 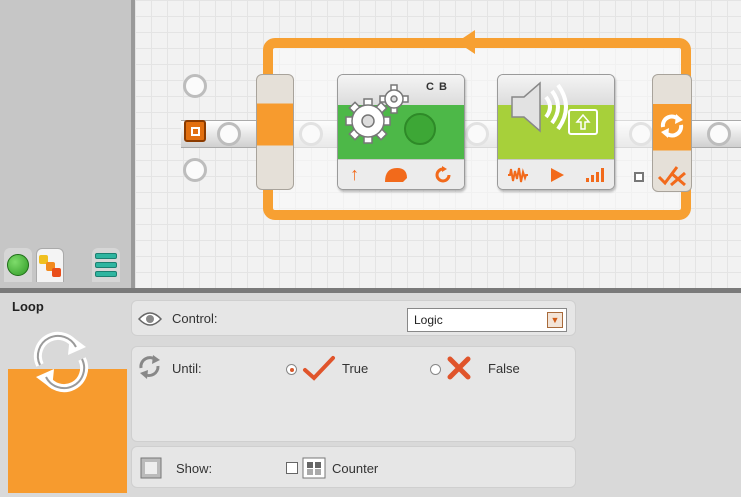 What do you see at coordinates (377, 114) in the screenshot?
I see `gears-icon` at bounding box center [377, 114].